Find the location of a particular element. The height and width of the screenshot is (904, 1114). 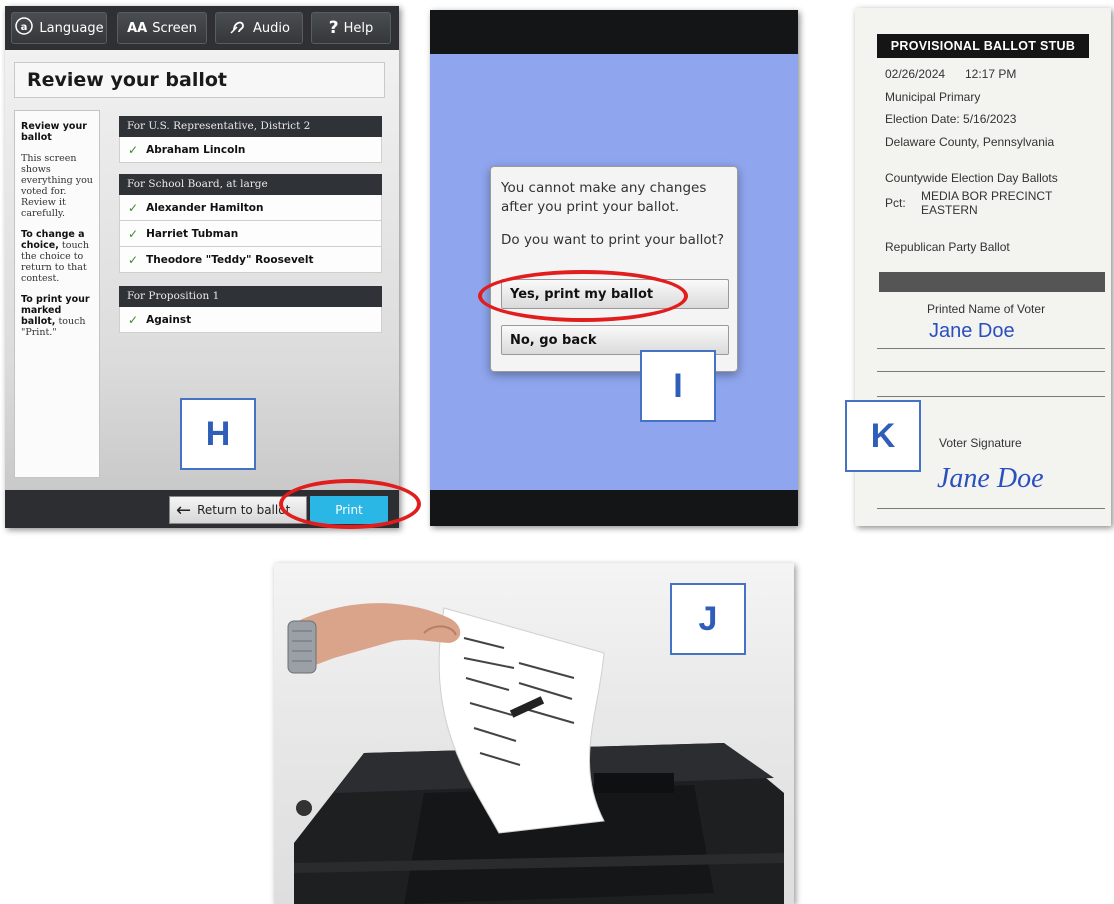

language-button: a Language is located at coordinates (59, 28).